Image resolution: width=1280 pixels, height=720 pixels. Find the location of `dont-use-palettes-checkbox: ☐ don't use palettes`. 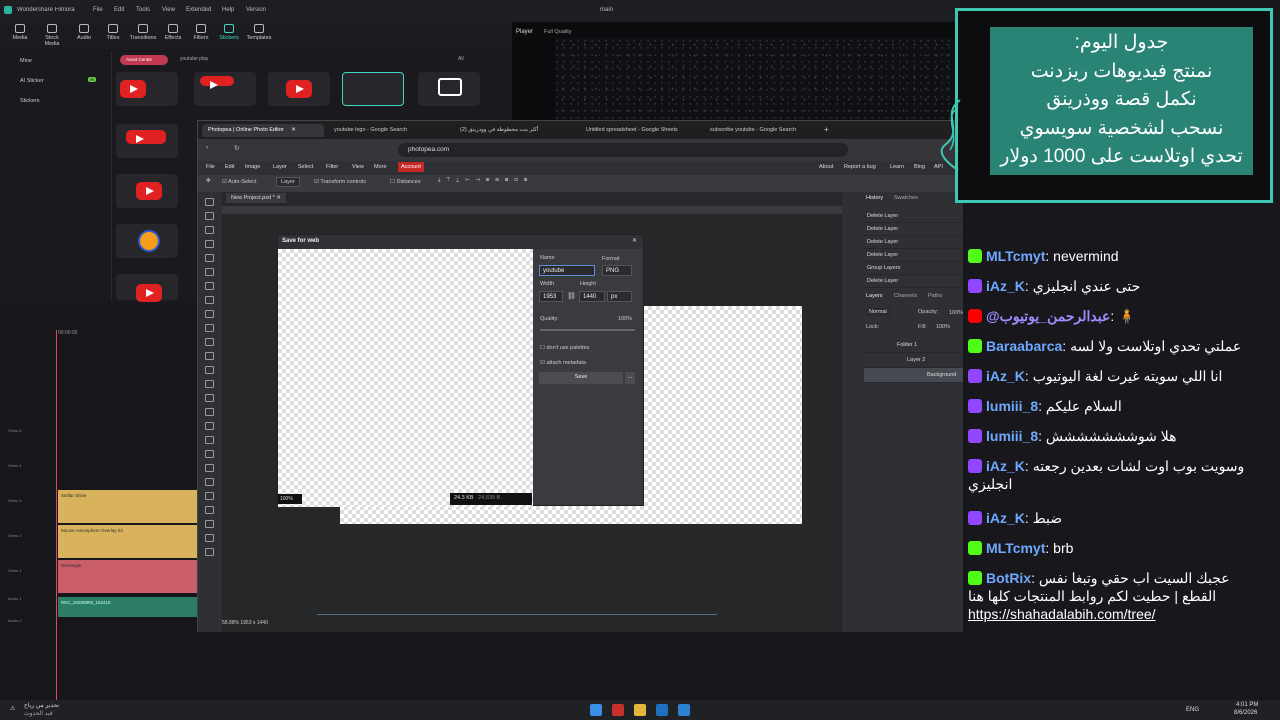

dont-use-palettes-checkbox: ☐ don't use palettes is located at coordinates (564, 348).